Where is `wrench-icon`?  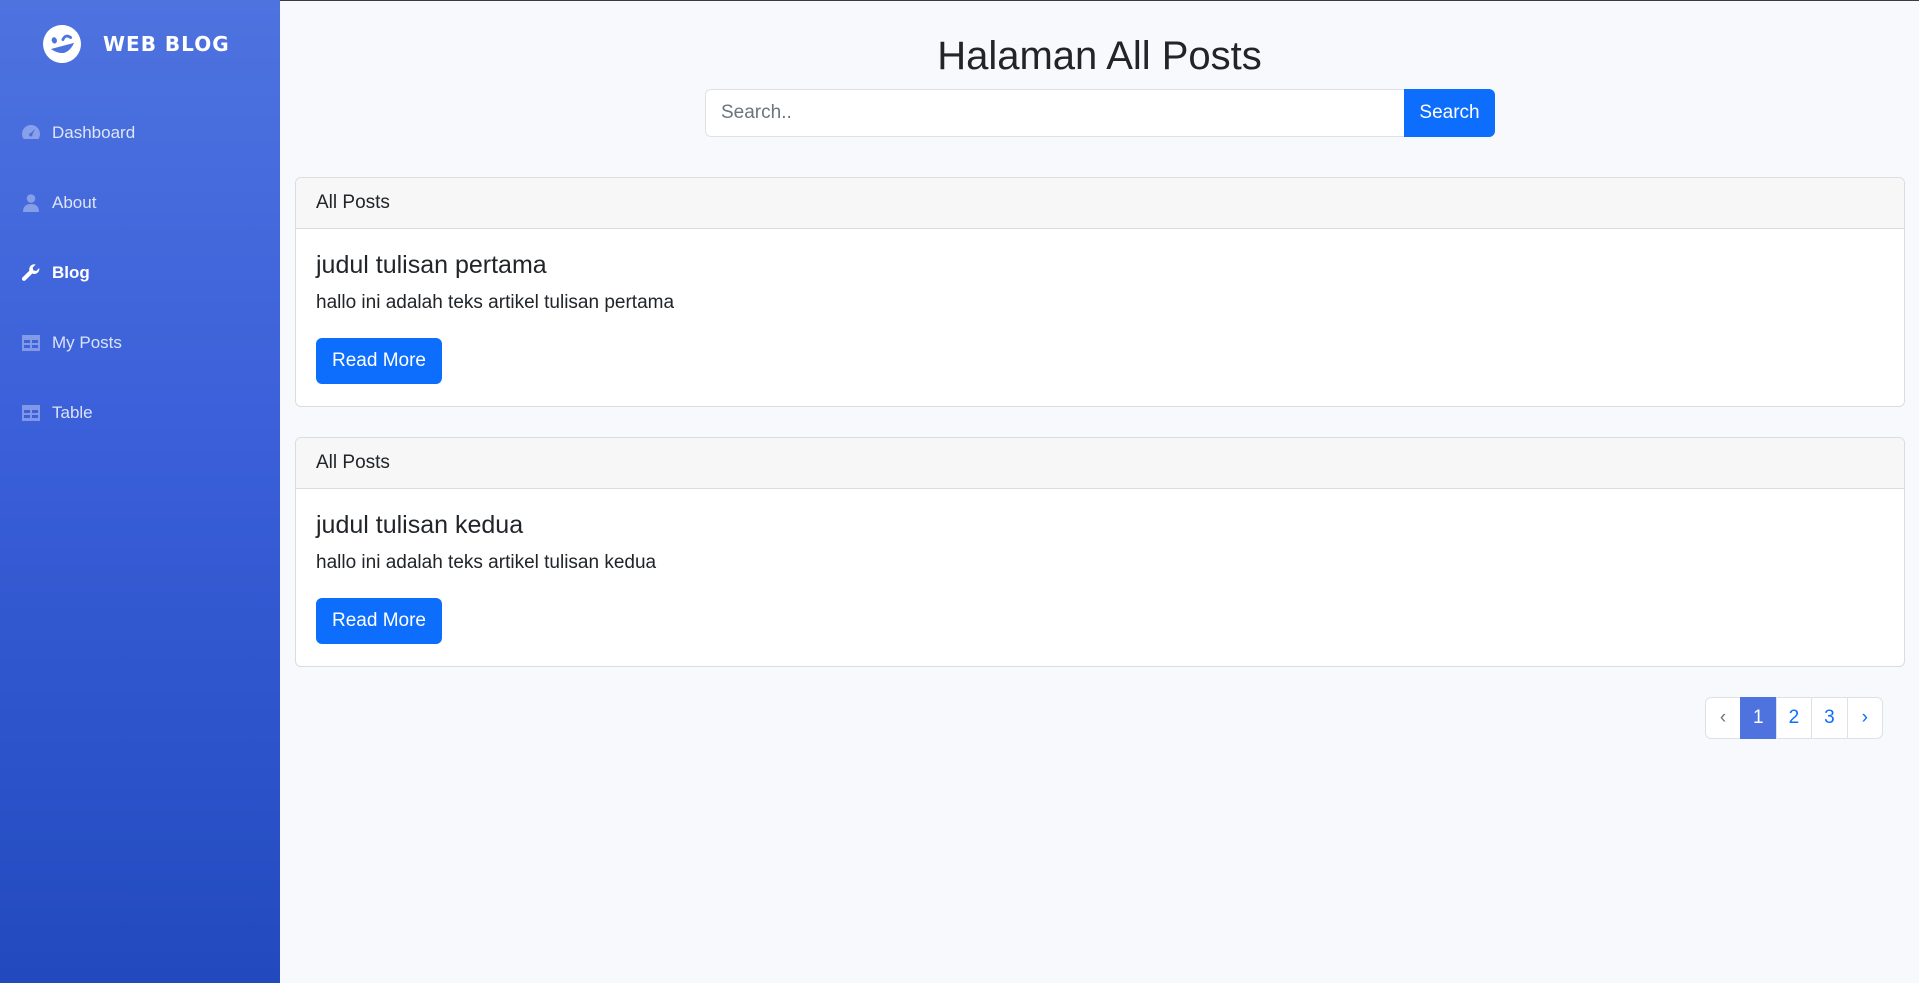
wrench-icon is located at coordinates (31, 273).